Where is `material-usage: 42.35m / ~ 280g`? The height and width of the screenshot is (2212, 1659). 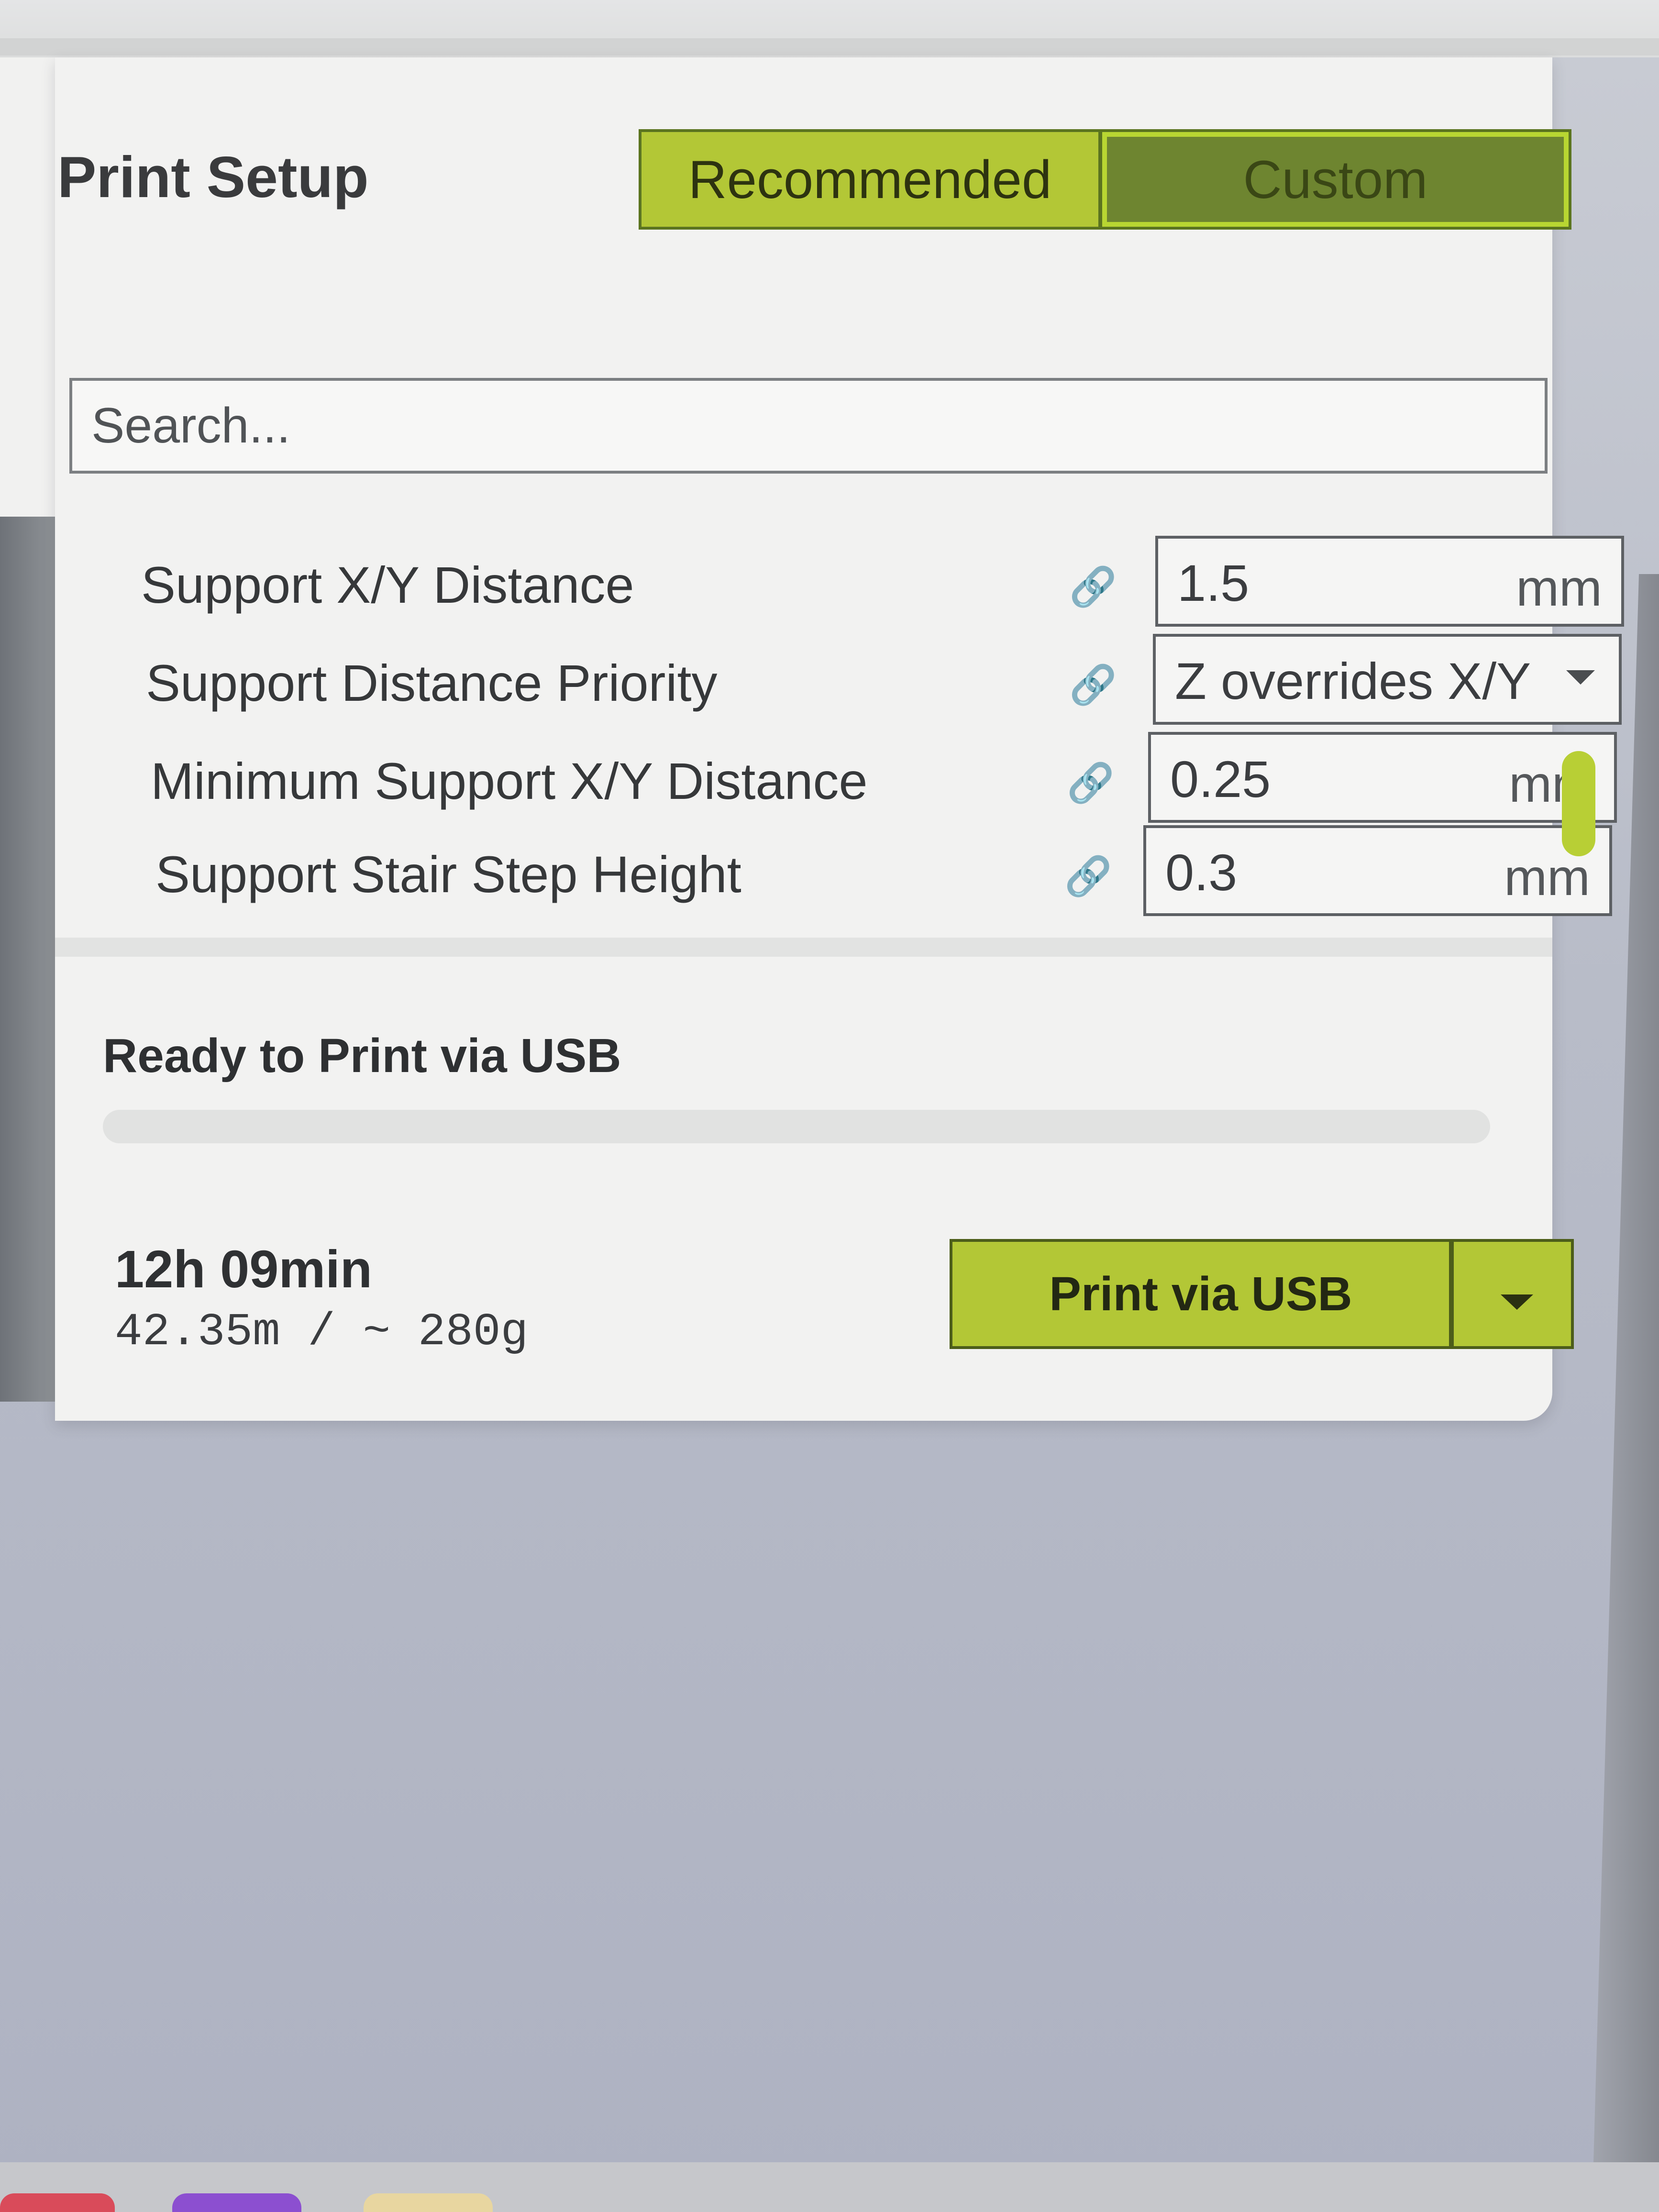
material-usage: 42.35m / ~ 280g is located at coordinates (322, 1332).